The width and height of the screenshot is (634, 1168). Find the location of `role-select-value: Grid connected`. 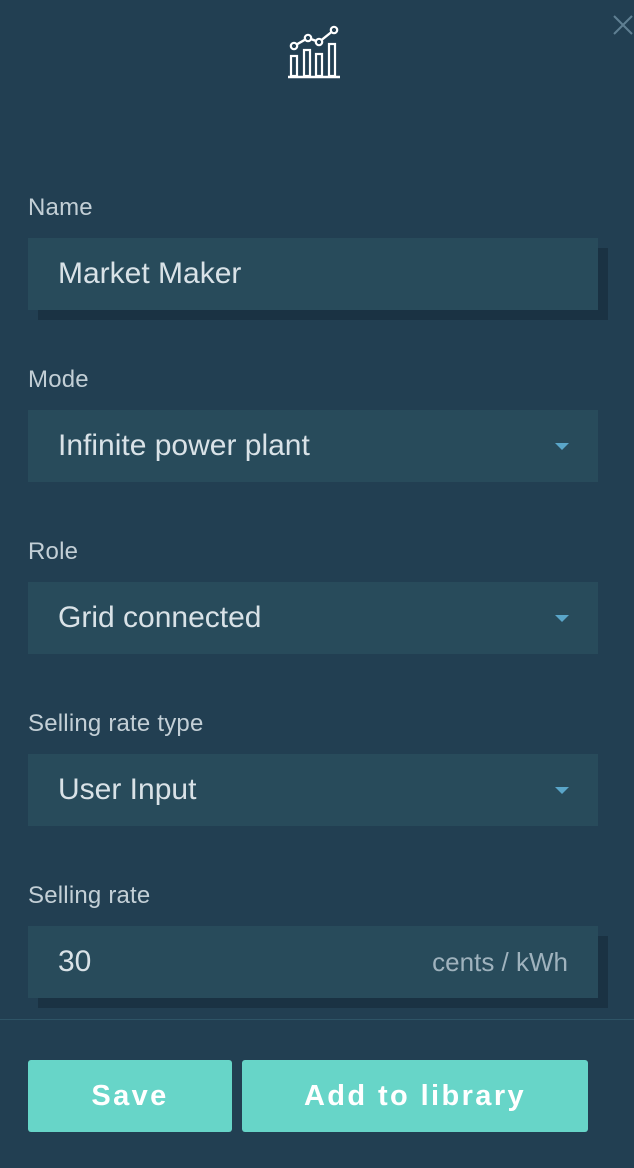

role-select-value: Grid connected is located at coordinates (160, 617).